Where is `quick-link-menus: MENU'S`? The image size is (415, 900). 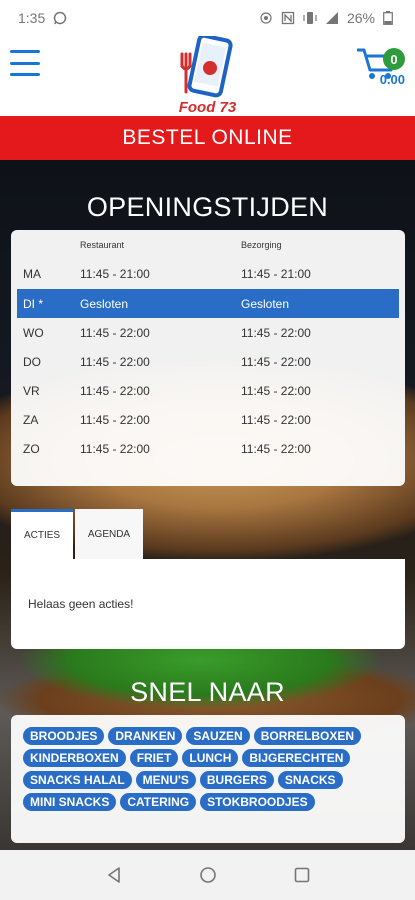
quick-link-menus: MENU'S is located at coordinates (165, 780).